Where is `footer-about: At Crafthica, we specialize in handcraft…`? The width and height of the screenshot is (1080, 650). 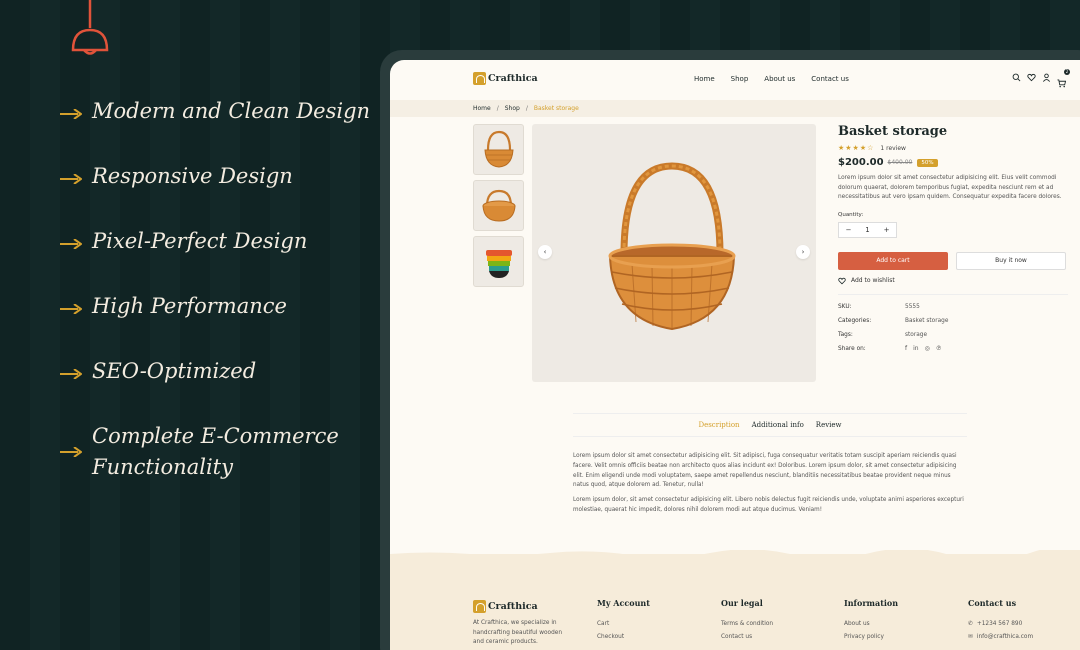 footer-about: At Crafthica, we specialize in handcraft… is located at coordinates (517, 632).